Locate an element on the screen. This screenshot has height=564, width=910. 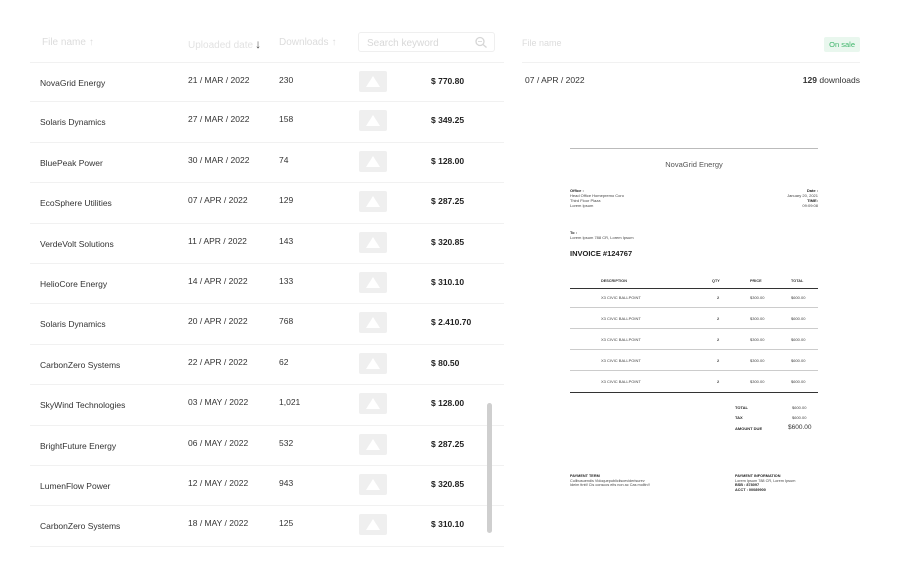
column-header-file-name: File name ↑ is located at coordinates (68, 42).